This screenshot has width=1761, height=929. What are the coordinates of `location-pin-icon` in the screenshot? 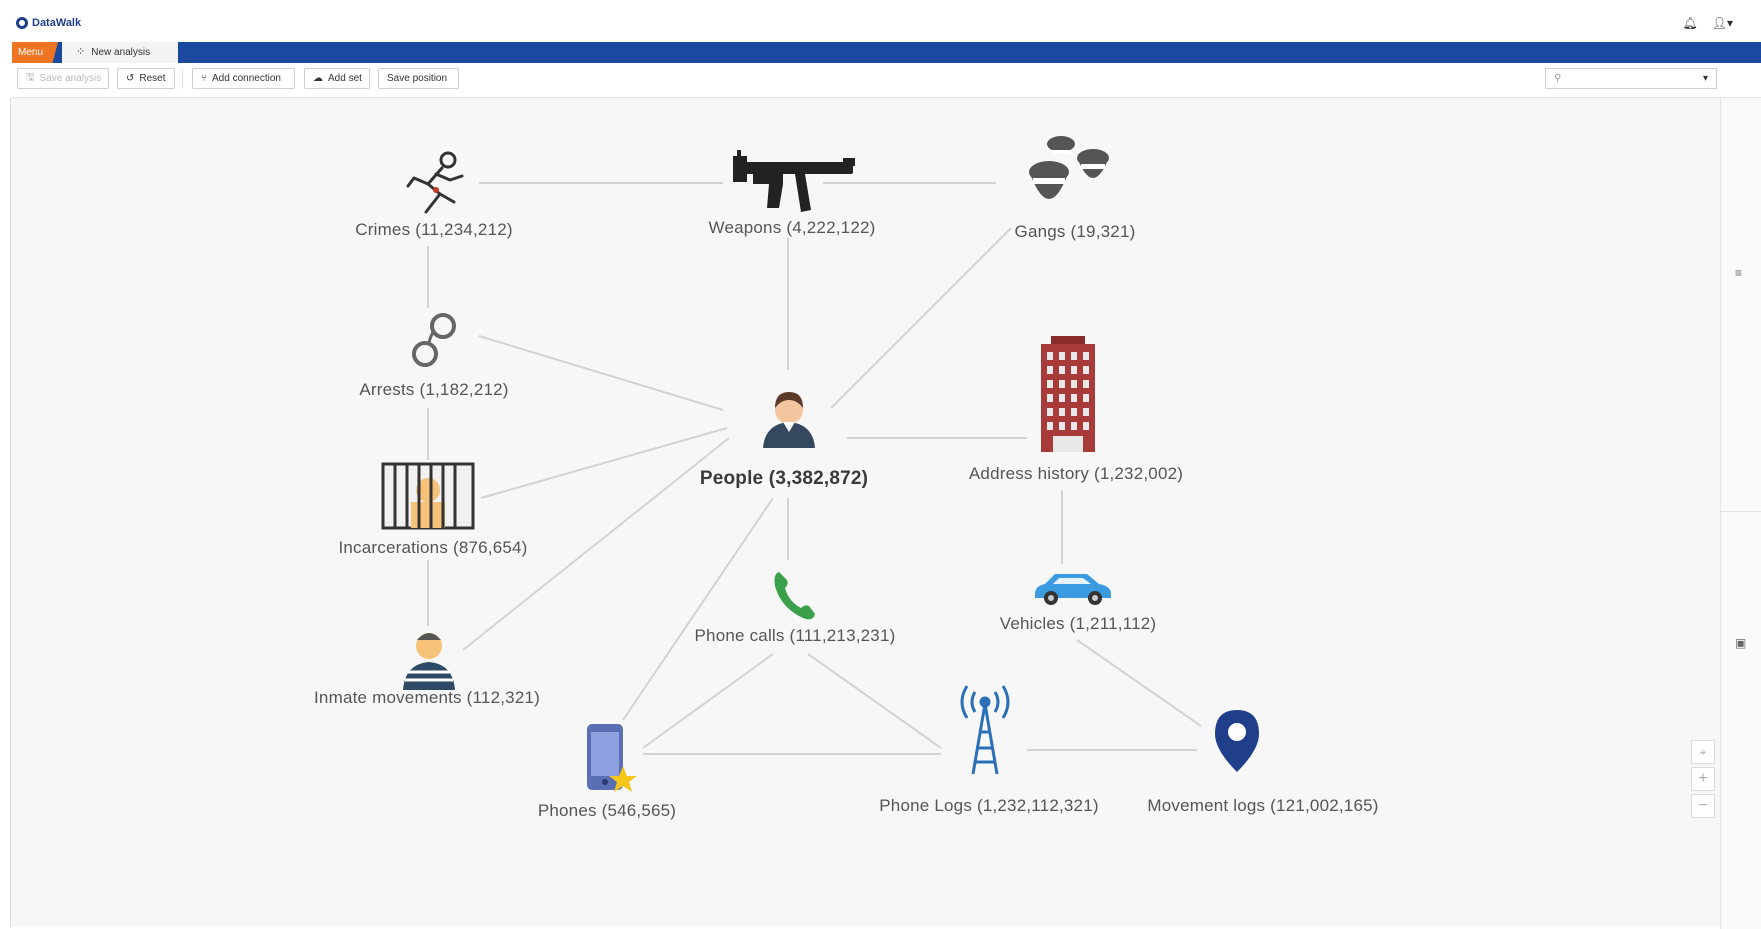 It's located at (1237, 741).